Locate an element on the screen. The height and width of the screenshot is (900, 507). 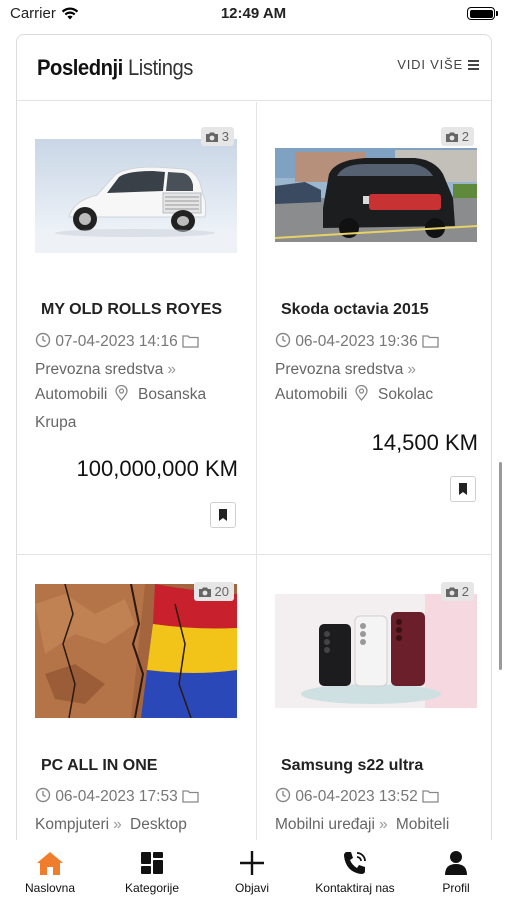
clock: 12:49 AM is located at coordinates (253, 13).